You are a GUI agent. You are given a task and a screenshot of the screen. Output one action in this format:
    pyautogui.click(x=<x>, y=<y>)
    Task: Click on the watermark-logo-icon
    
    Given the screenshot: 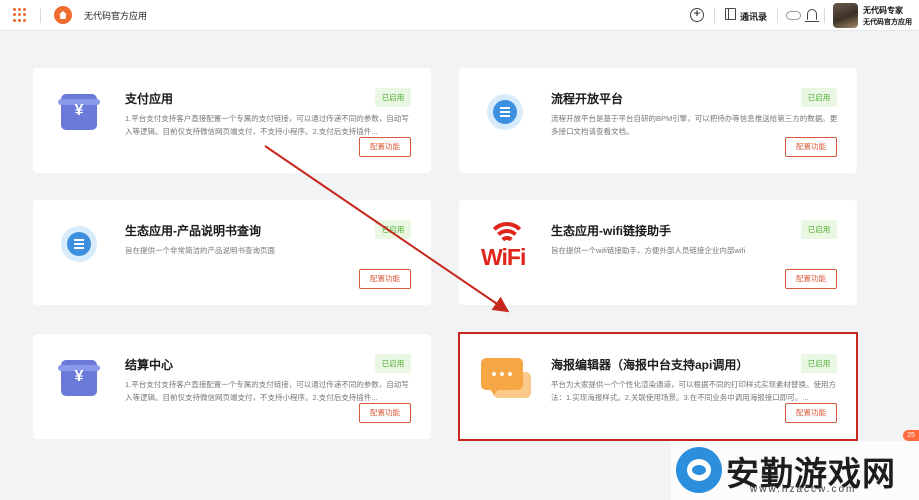 What is the action you would take?
    pyautogui.click(x=699, y=470)
    